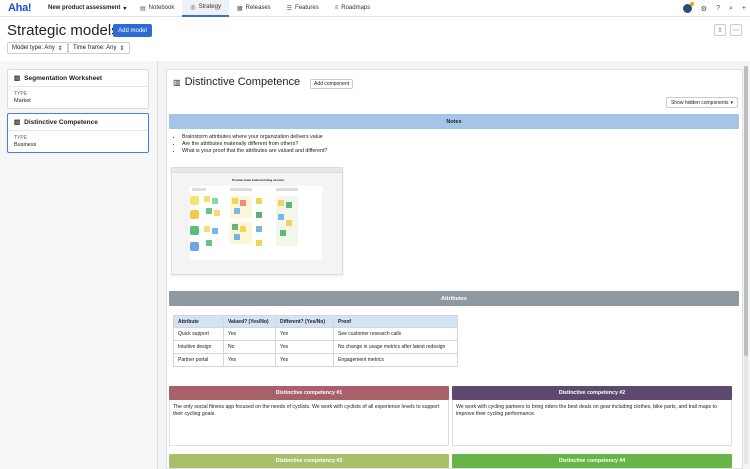  Describe the element at coordinates (454, 298) in the screenshot. I see `attributes-header: Attributes` at that location.